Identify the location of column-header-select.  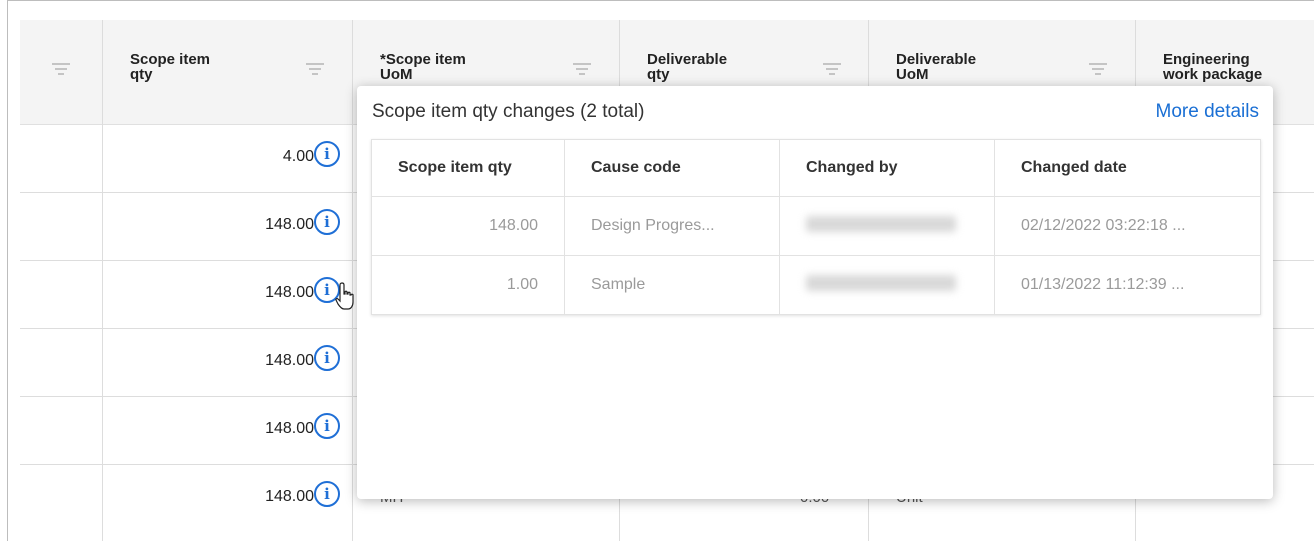
(61, 72).